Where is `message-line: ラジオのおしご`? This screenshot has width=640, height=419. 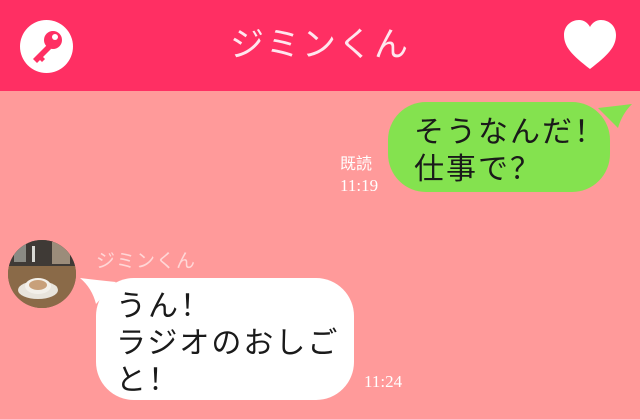 message-line: ラジオのおしご is located at coordinates (228, 343).